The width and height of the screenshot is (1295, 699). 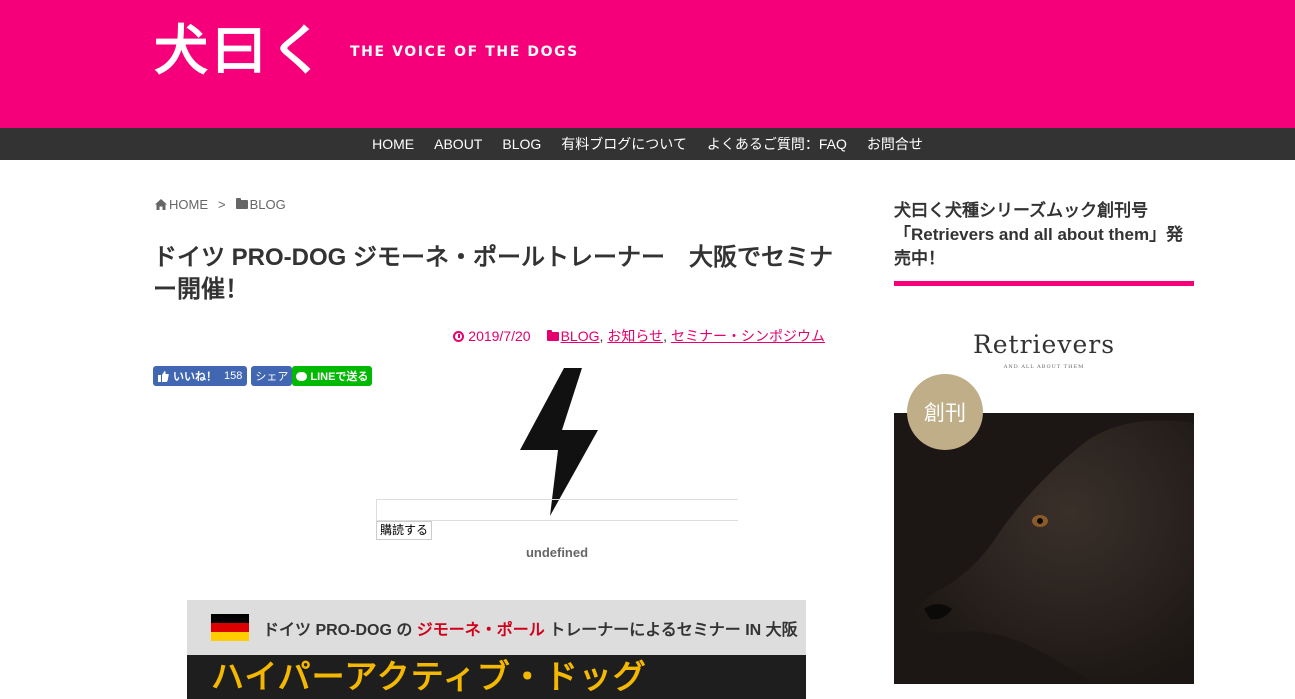 What do you see at coordinates (188, 204) in the screenshot?
I see `breadcrumb-home: HOME` at bounding box center [188, 204].